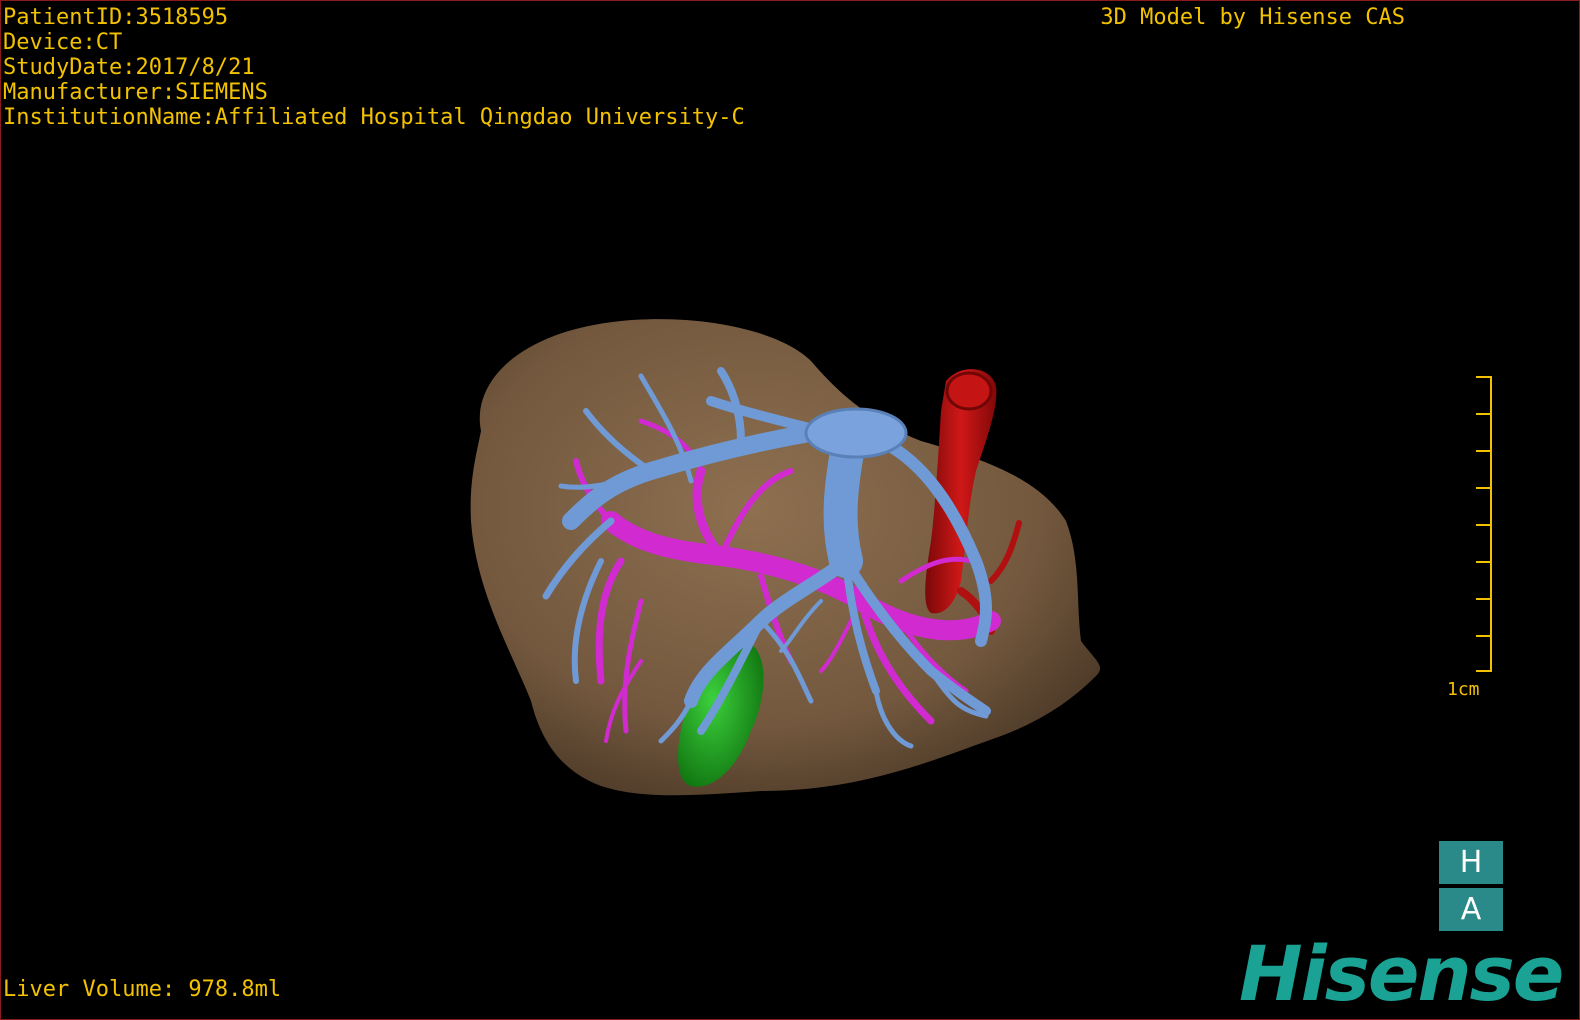 The width and height of the screenshot is (1580, 1020). What do you see at coordinates (116, 17) in the screenshot?
I see `patient-id-text: PatientID:3518595` at bounding box center [116, 17].